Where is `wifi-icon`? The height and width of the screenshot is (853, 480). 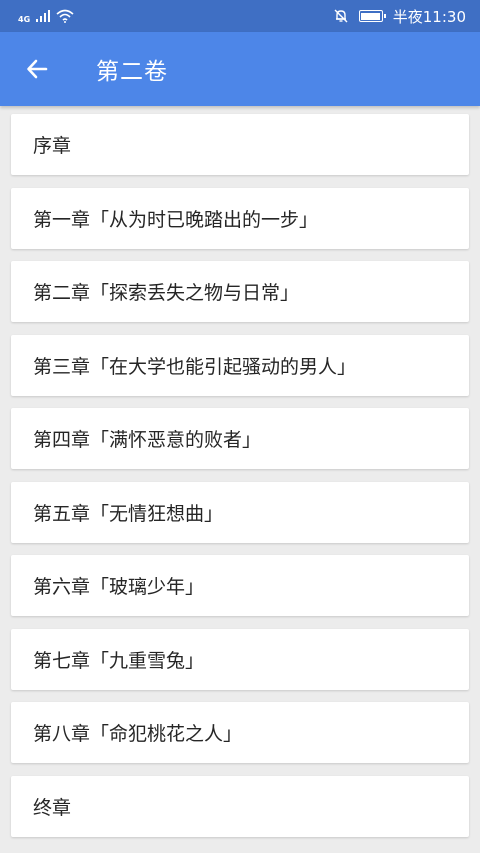
wifi-icon is located at coordinates (65, 16).